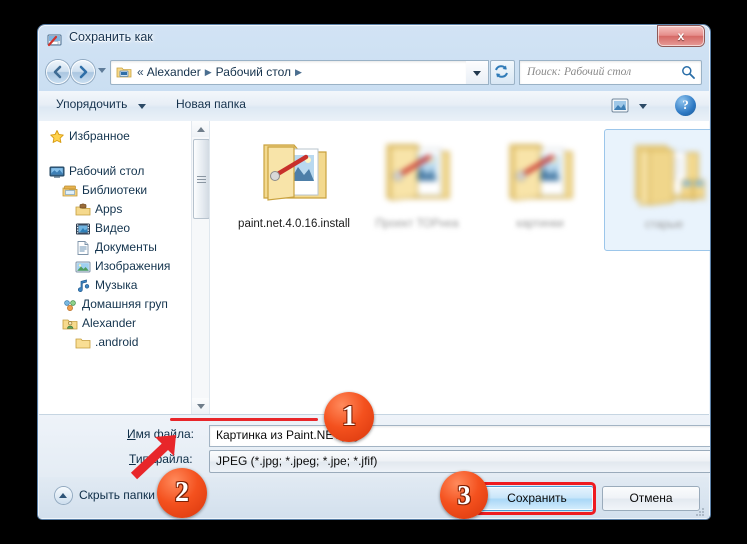  What do you see at coordinates (70, 324) in the screenshot?
I see `user-folder-icon` at bounding box center [70, 324].